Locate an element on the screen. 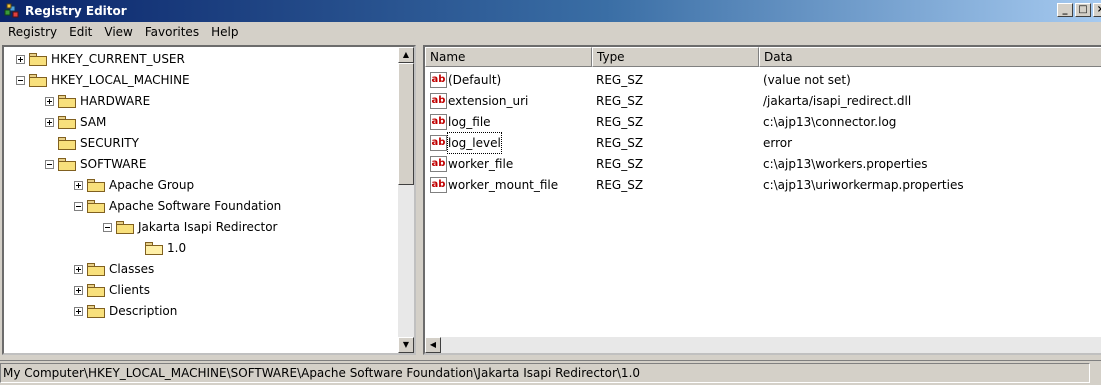 Image resolution: width=1101 pixels, height=385 pixels. tree-node: HARDWARE is located at coordinates (97, 101).